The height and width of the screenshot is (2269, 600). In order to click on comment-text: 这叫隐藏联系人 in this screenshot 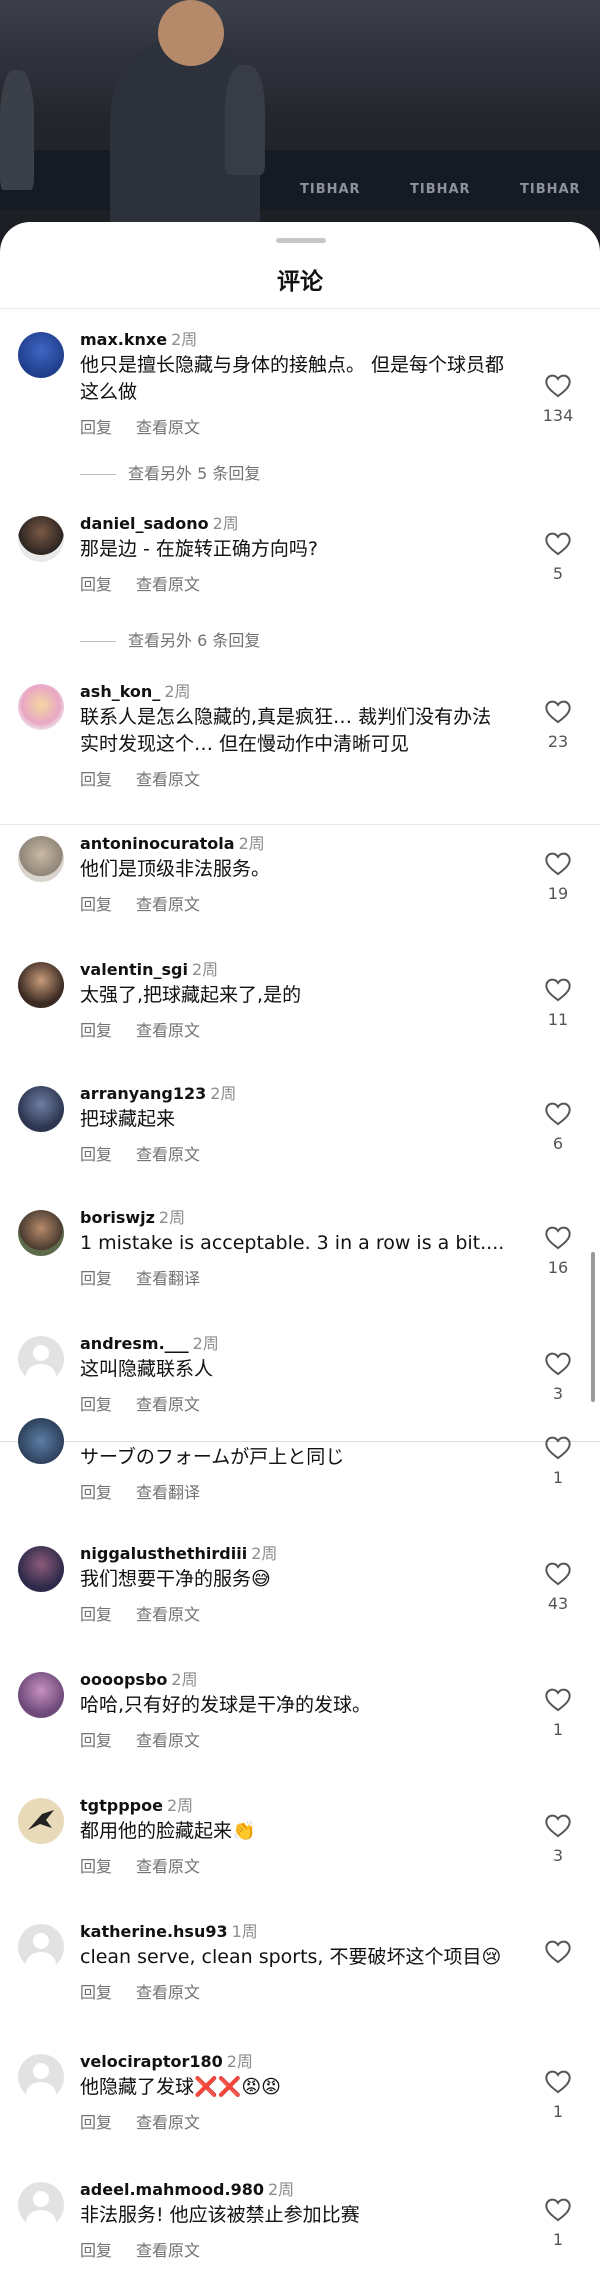, I will do `click(147, 1369)`.